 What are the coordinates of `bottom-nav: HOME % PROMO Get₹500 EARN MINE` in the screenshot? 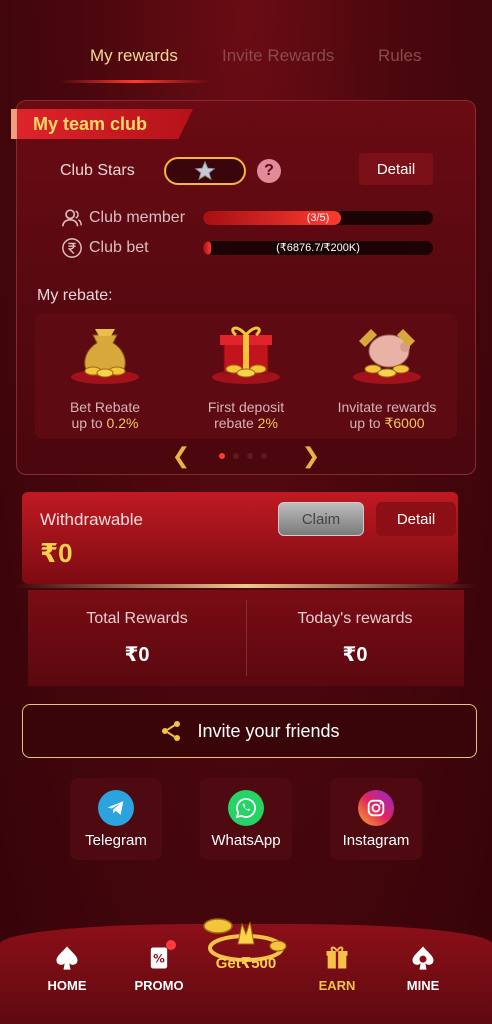 It's located at (246, 971).